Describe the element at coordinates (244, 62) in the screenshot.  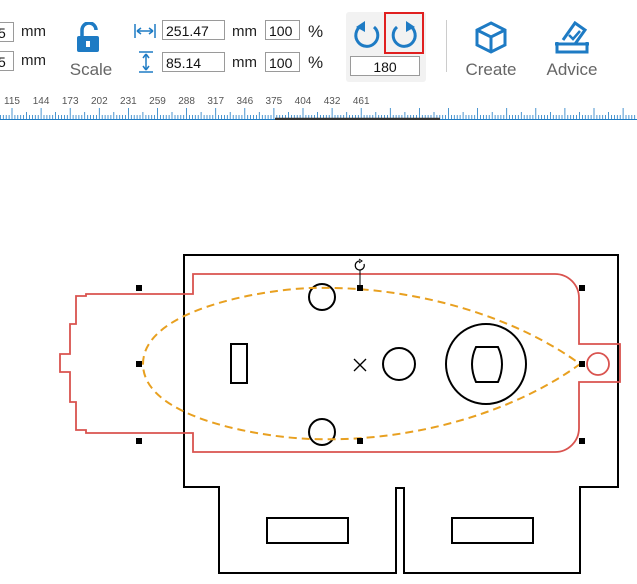
I see `height-unit: mm` at that location.